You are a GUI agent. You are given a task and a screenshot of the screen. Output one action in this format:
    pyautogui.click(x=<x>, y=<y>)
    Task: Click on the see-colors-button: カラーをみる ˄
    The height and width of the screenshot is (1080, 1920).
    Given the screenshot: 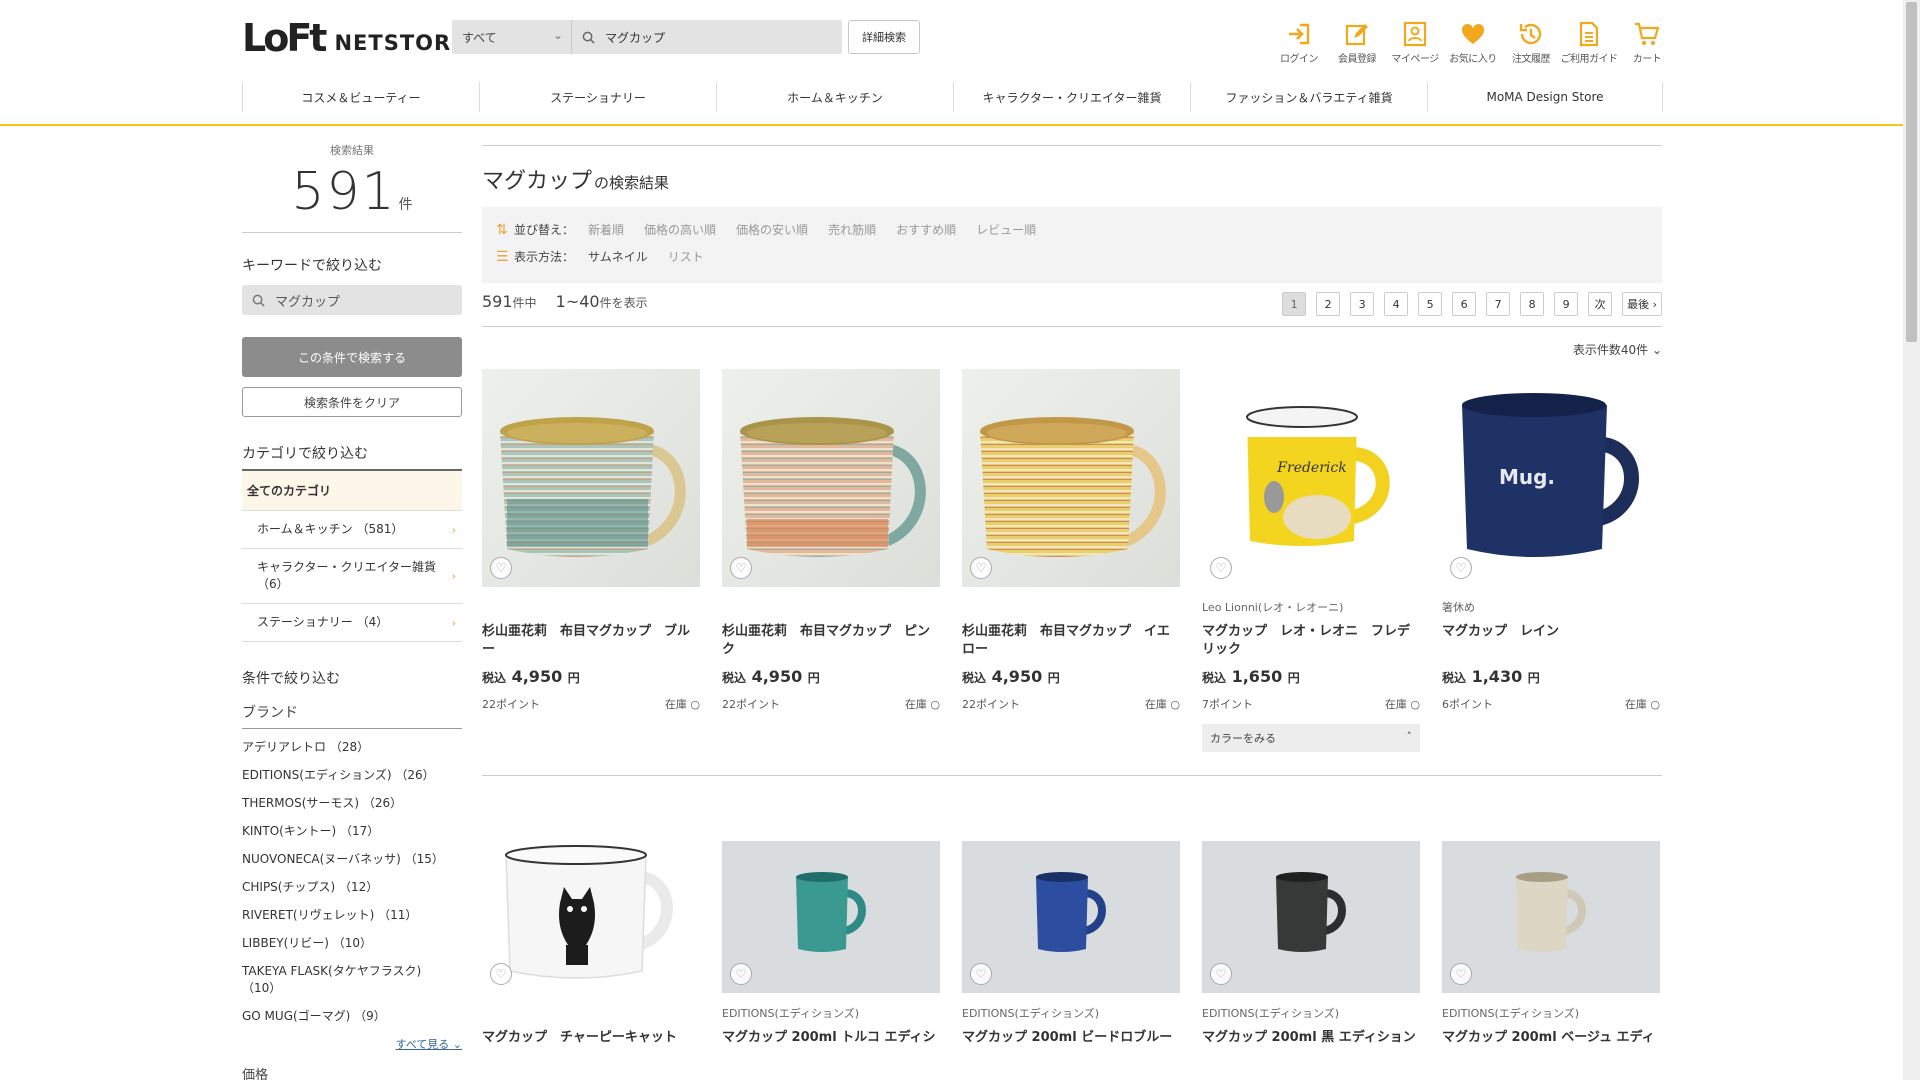 What is the action you would take?
    pyautogui.click(x=1311, y=738)
    